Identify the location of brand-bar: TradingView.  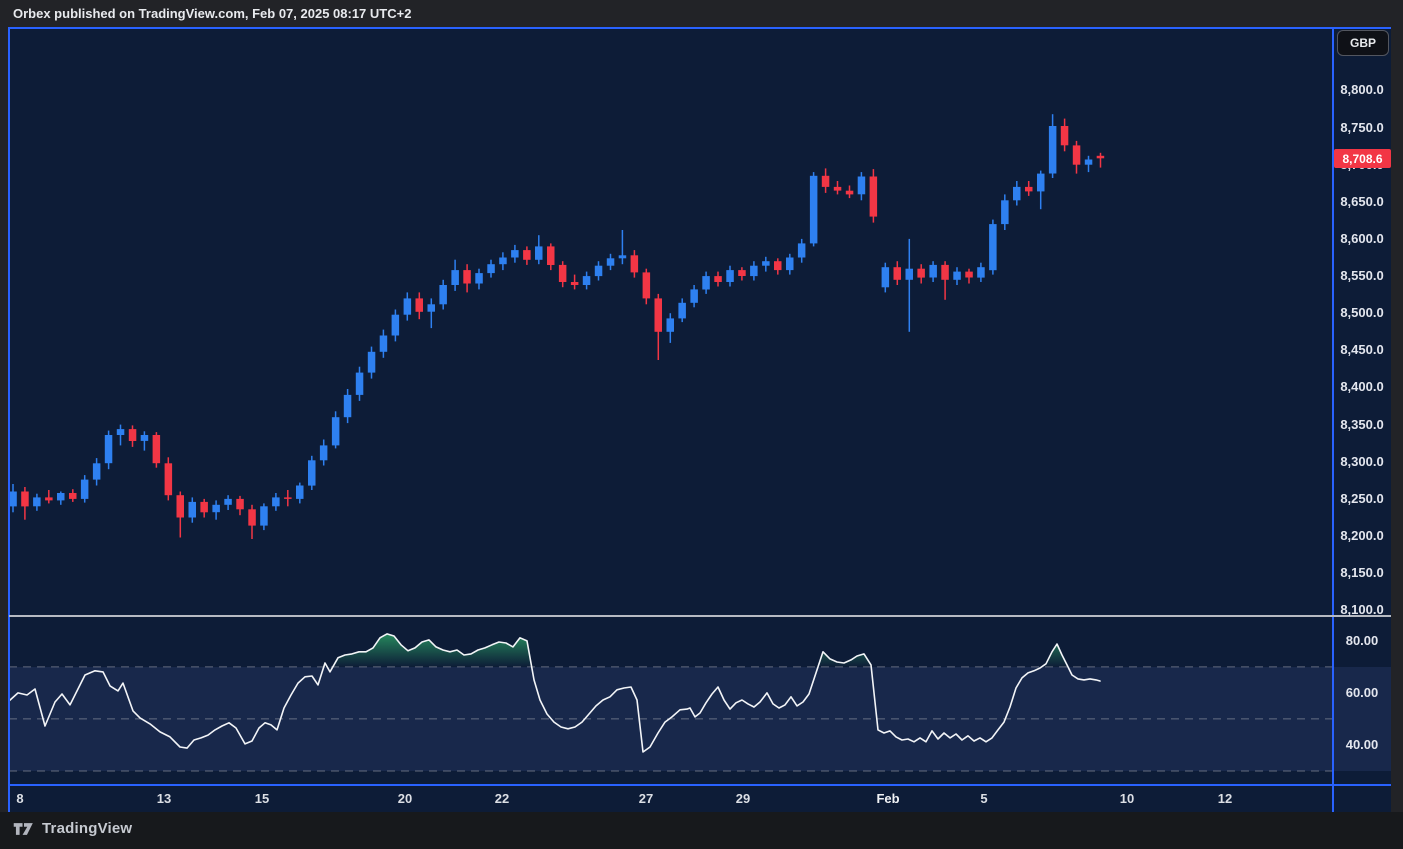
(701, 830).